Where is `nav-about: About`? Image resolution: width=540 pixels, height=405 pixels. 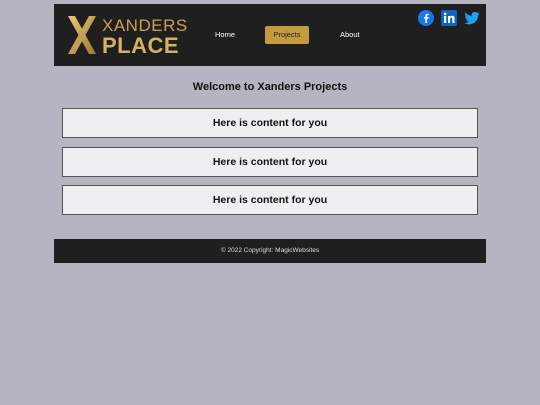 nav-about: About is located at coordinates (350, 35).